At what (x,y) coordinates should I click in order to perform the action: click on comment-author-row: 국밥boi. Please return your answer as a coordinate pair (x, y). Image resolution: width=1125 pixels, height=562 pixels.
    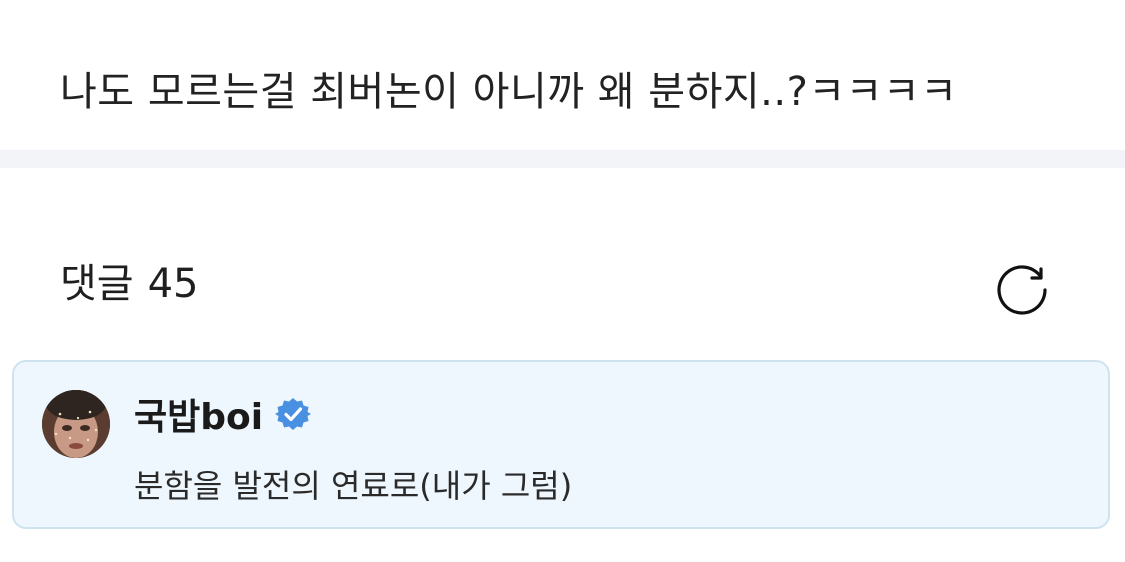
    Looking at the image, I should click on (223, 414).